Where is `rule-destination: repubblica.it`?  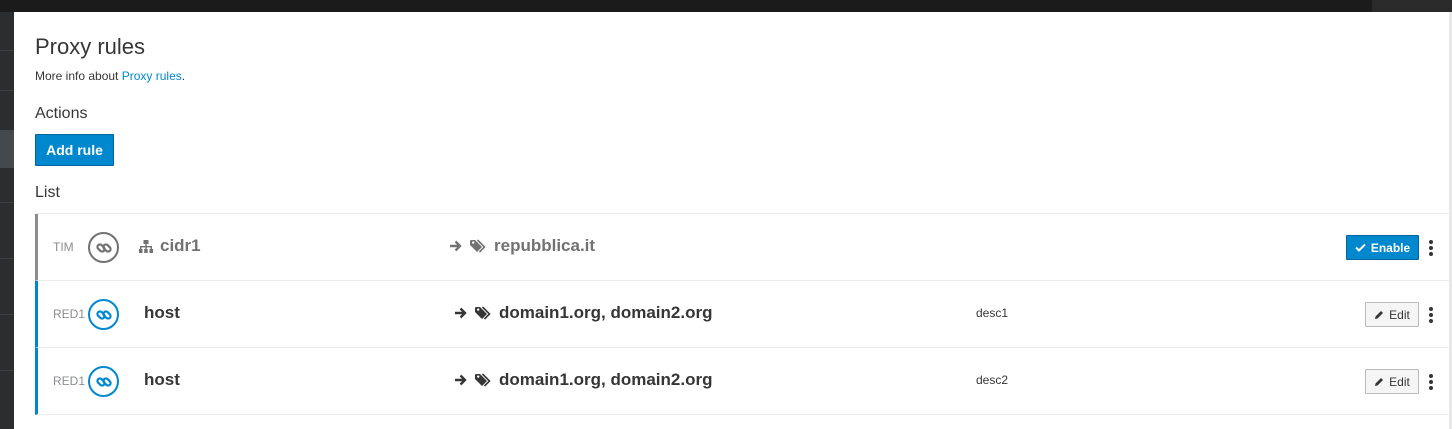 rule-destination: repubblica.it is located at coordinates (522, 246).